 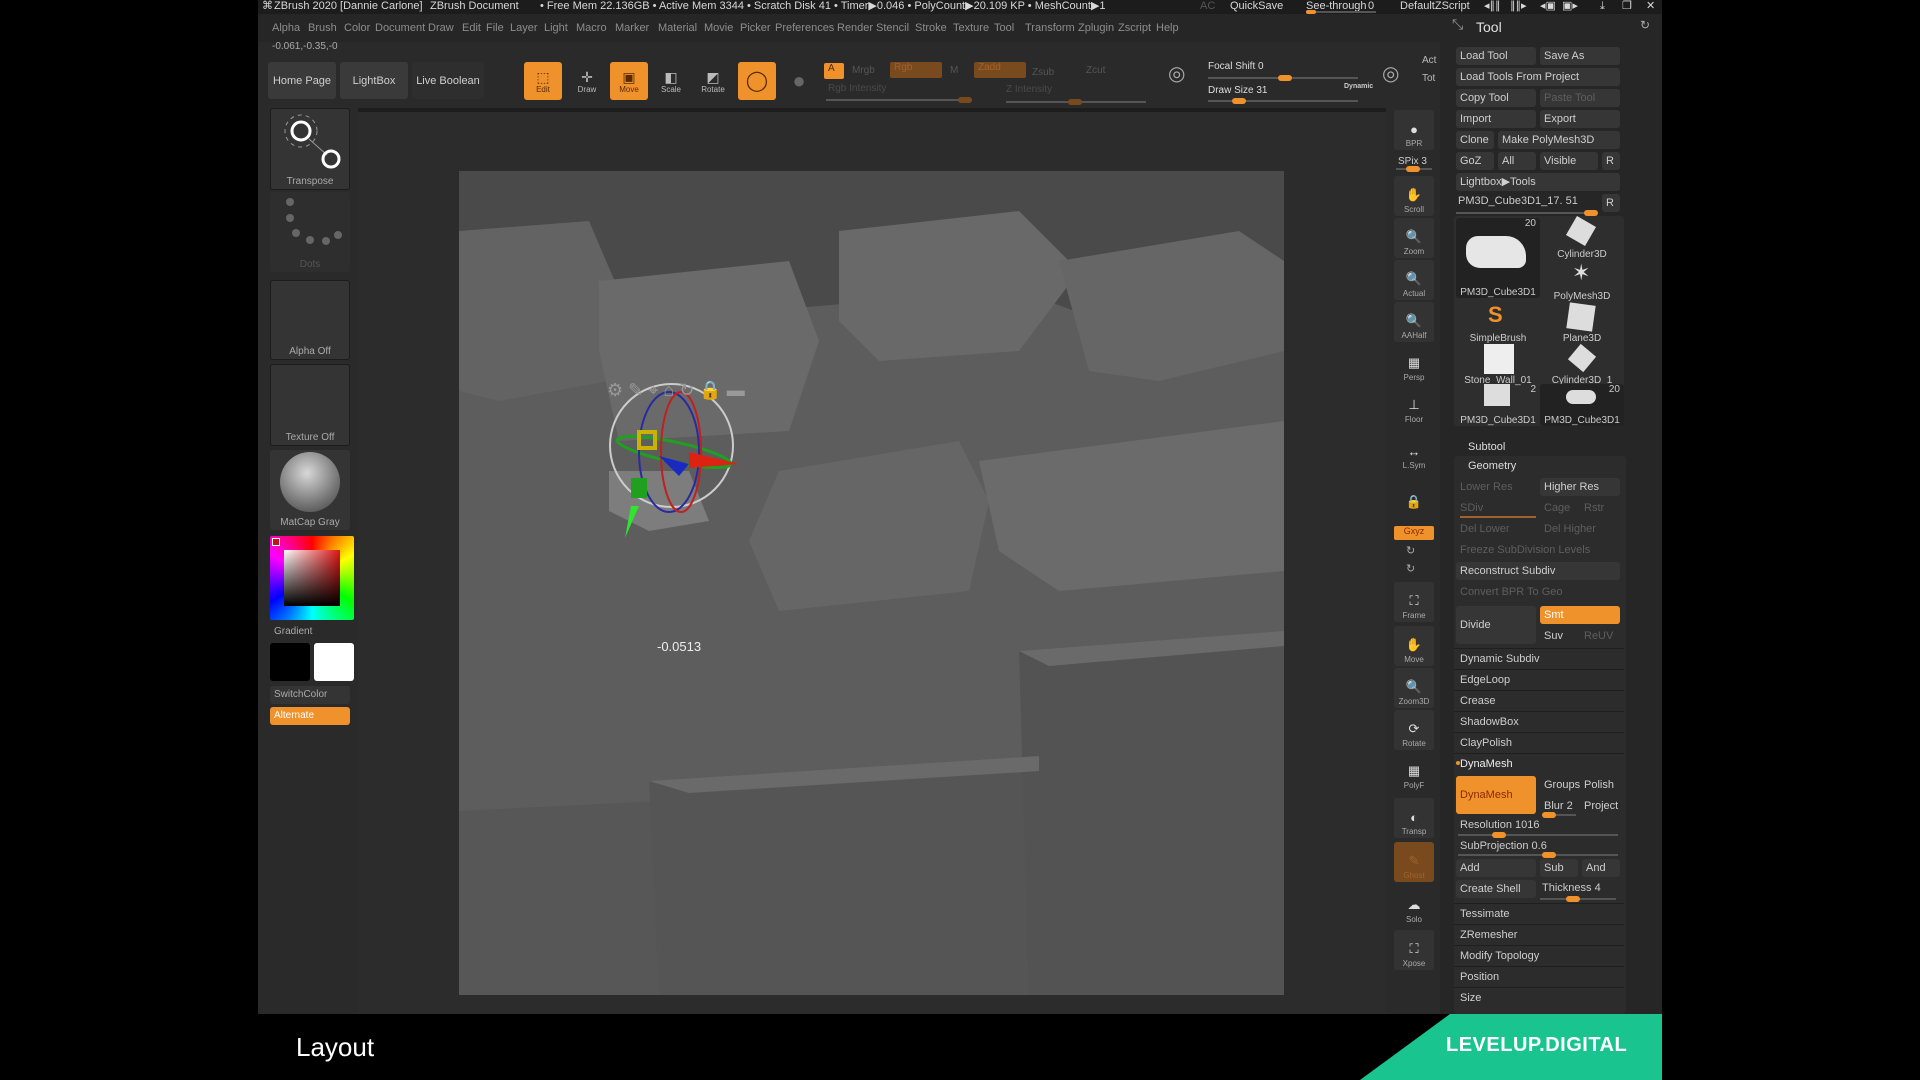 What do you see at coordinates (495, 28) in the screenshot?
I see `menu-file: File` at bounding box center [495, 28].